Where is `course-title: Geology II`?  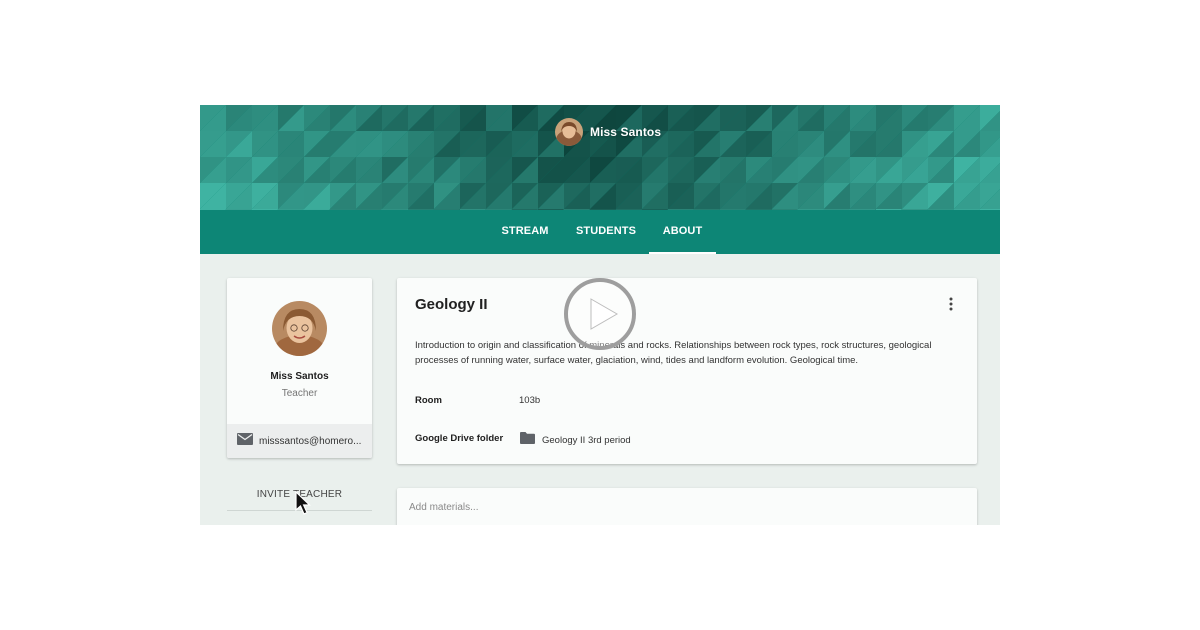 course-title: Geology II is located at coordinates (451, 304).